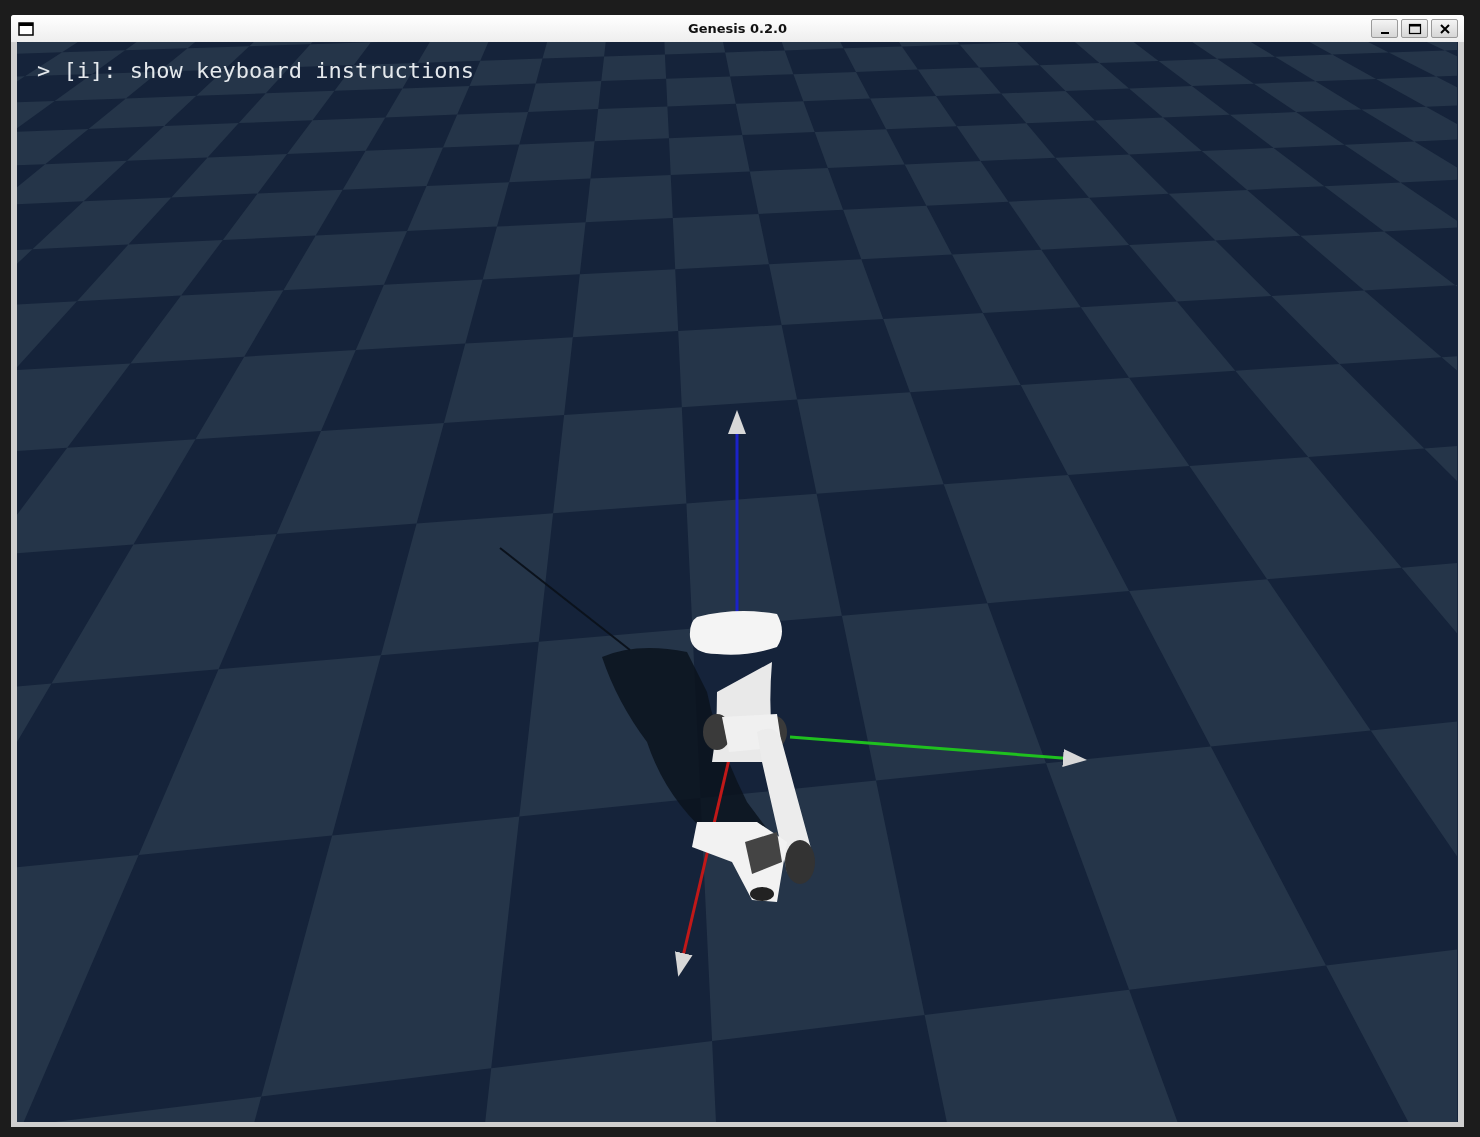  I want to click on minimize-button, so click(1384, 28).